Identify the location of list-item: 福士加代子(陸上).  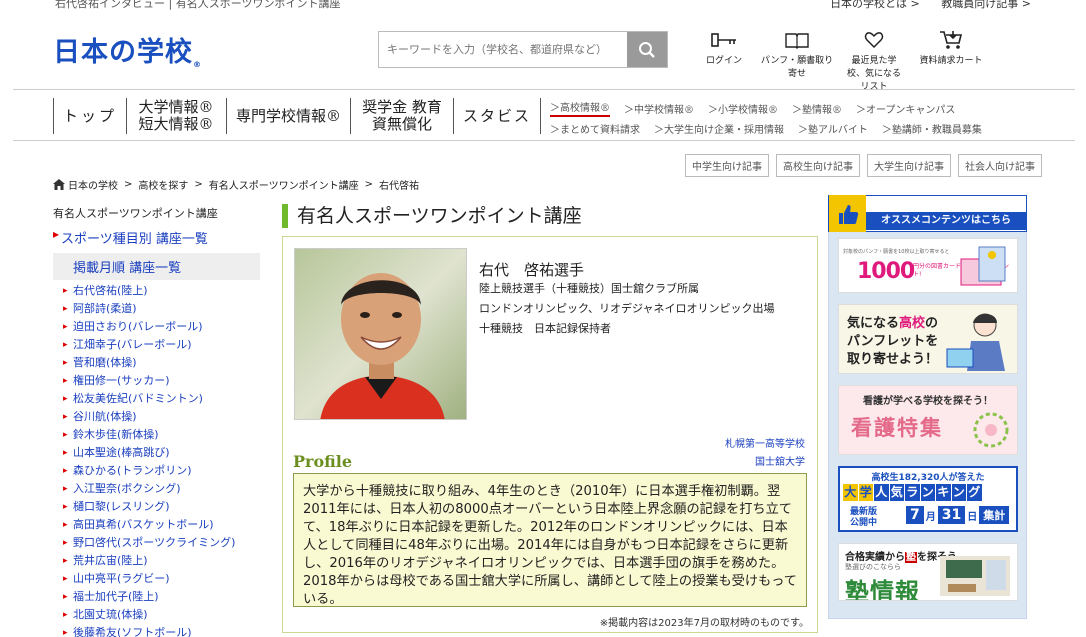
(161, 597).